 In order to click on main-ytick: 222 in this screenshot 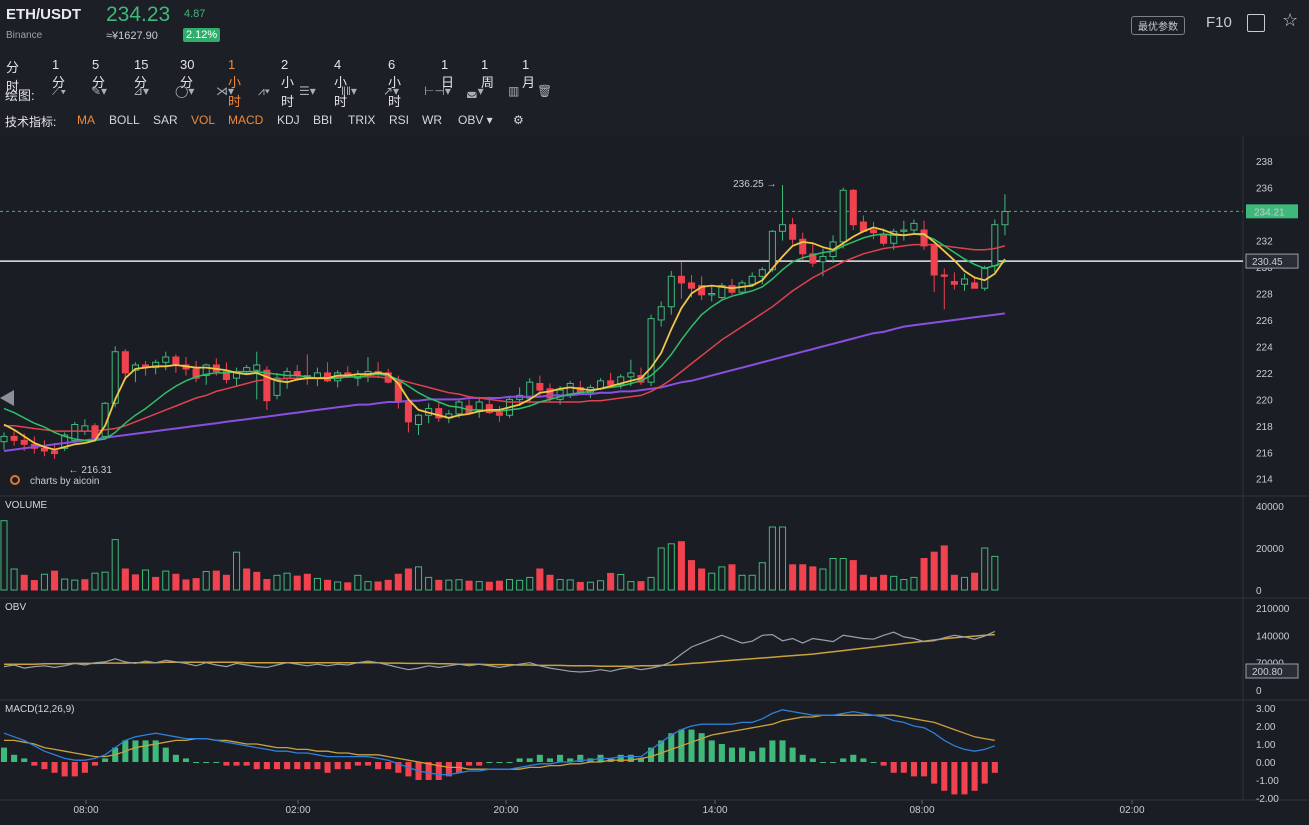, I will do `click(1264, 374)`.